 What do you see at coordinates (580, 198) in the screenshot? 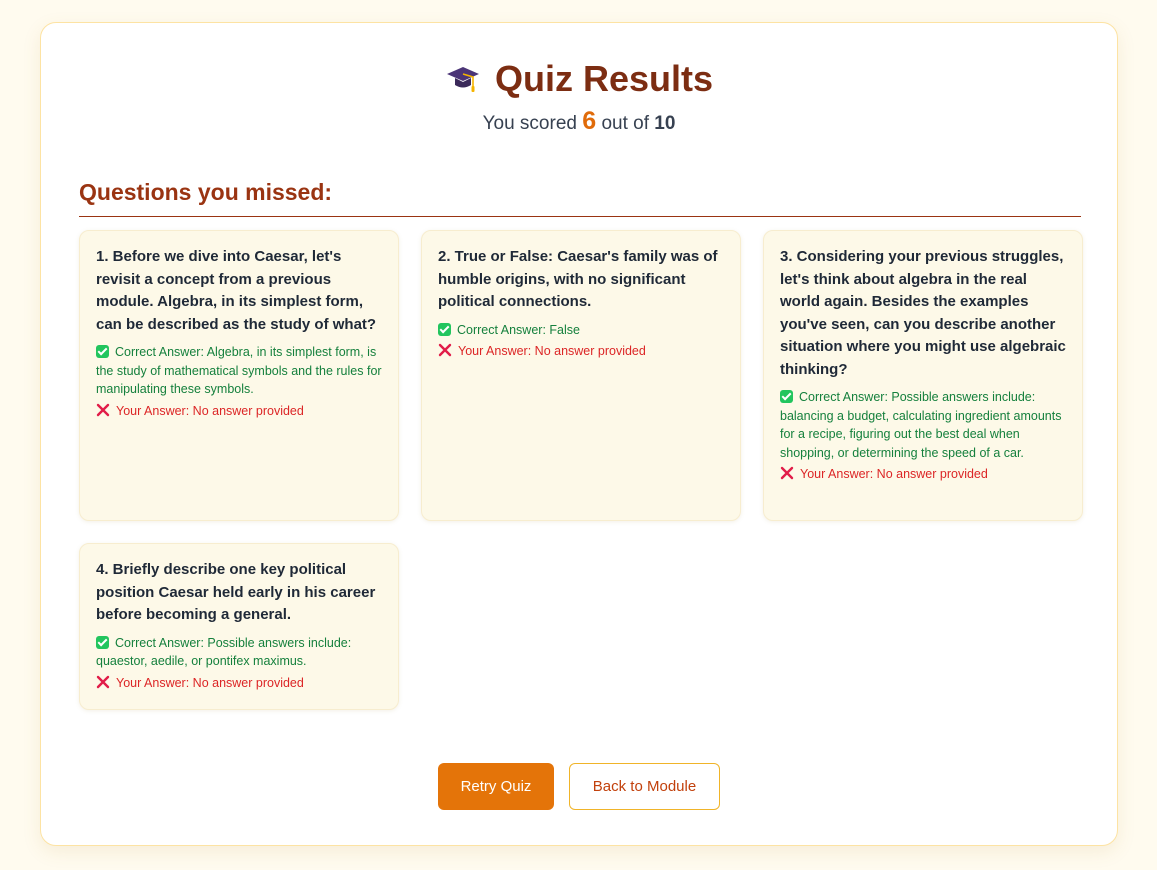
I see `missed-heading: Questions you missed:` at bounding box center [580, 198].